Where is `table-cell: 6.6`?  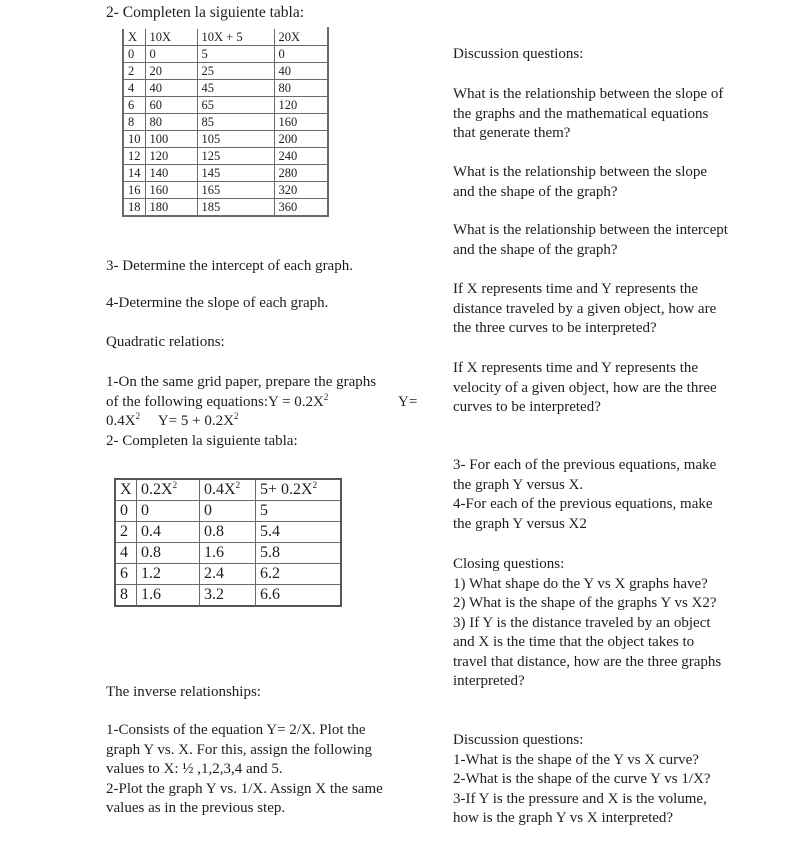 table-cell: 6.6 is located at coordinates (298, 595).